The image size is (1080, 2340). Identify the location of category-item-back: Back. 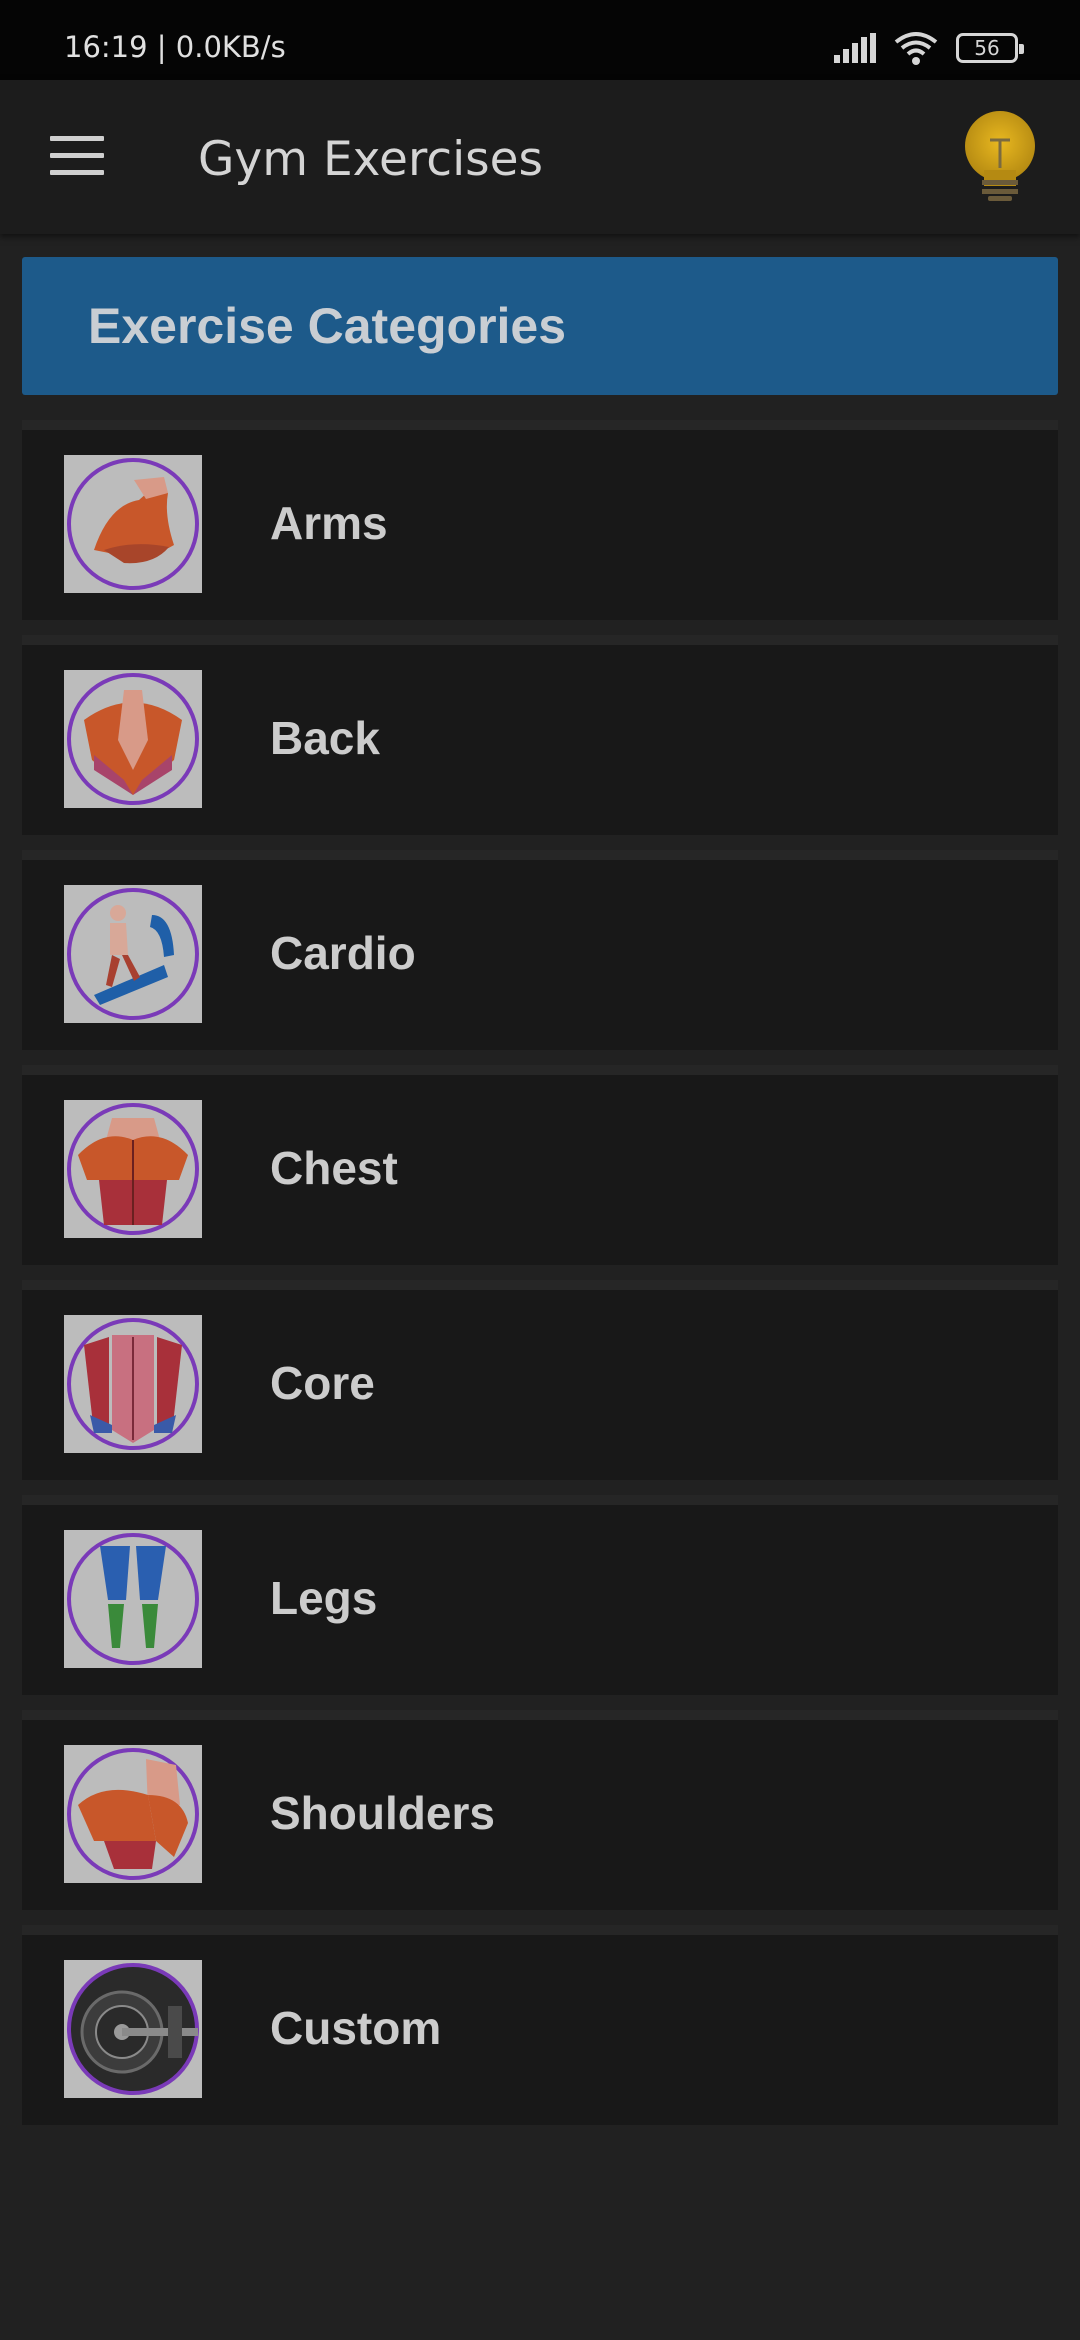
(540, 735).